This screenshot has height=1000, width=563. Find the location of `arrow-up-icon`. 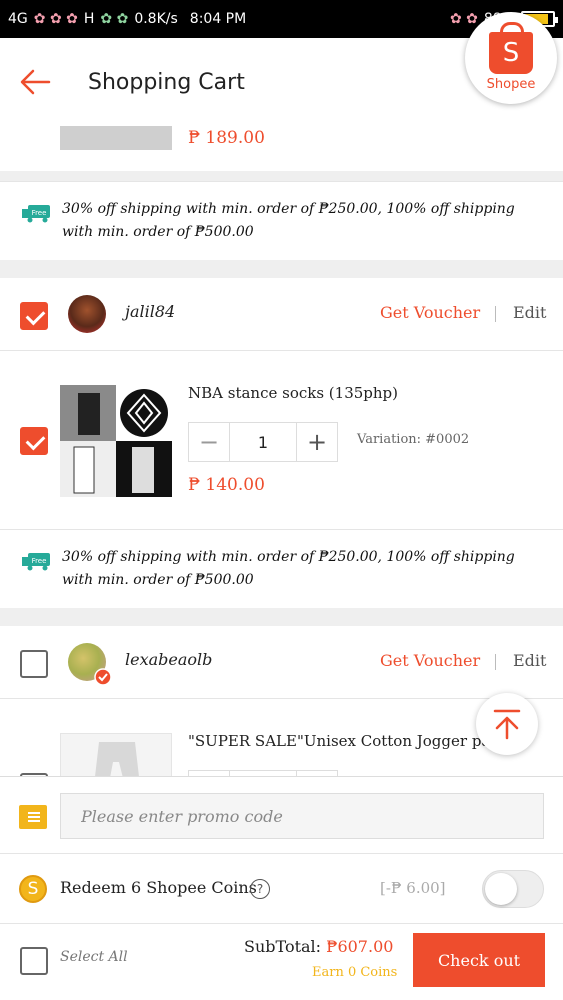

arrow-up-icon is located at coordinates (507, 724).